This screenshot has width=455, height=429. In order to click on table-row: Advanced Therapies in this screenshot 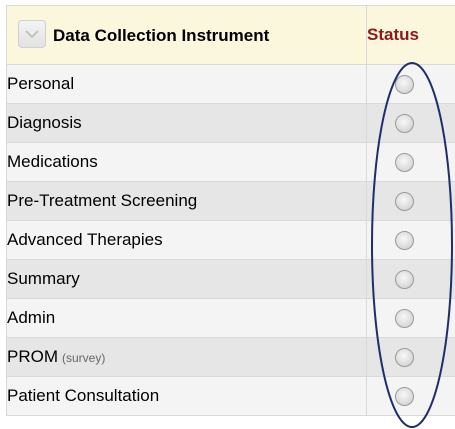, I will do `click(230, 240)`.